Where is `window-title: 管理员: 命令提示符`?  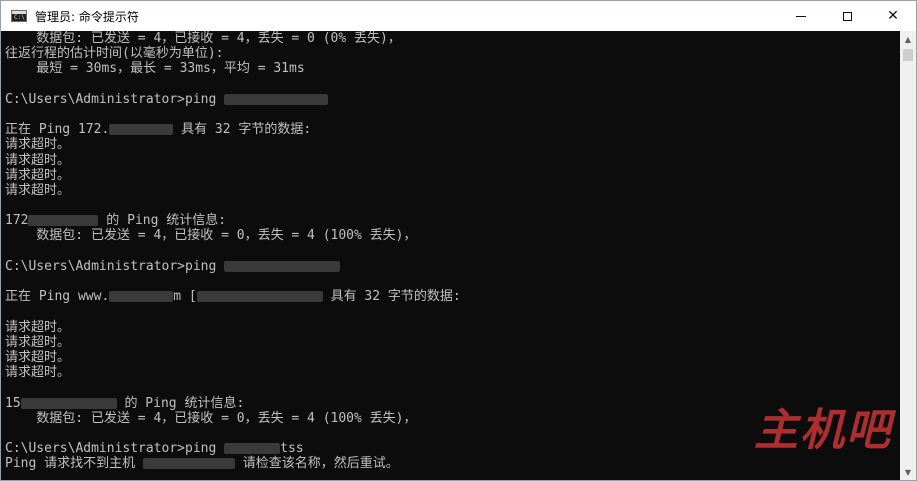
window-title: 管理员: 命令提示符 is located at coordinates (87, 16).